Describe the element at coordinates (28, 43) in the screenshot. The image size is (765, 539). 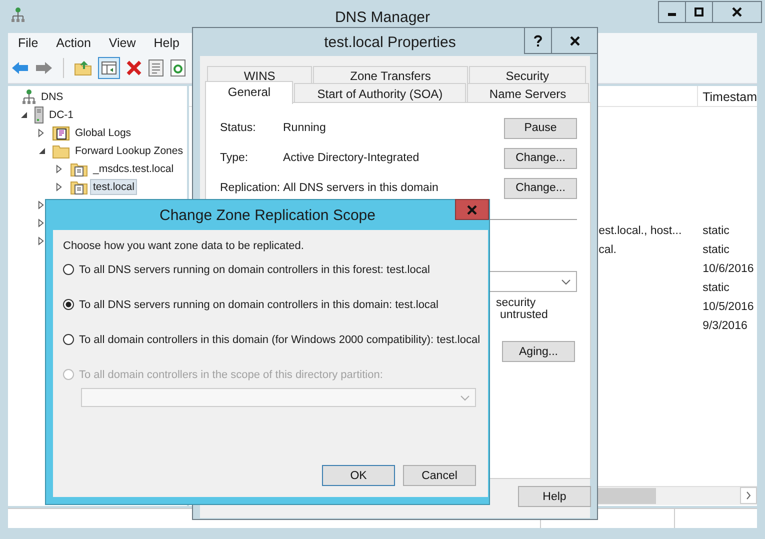
I see `menu-item: File` at that location.